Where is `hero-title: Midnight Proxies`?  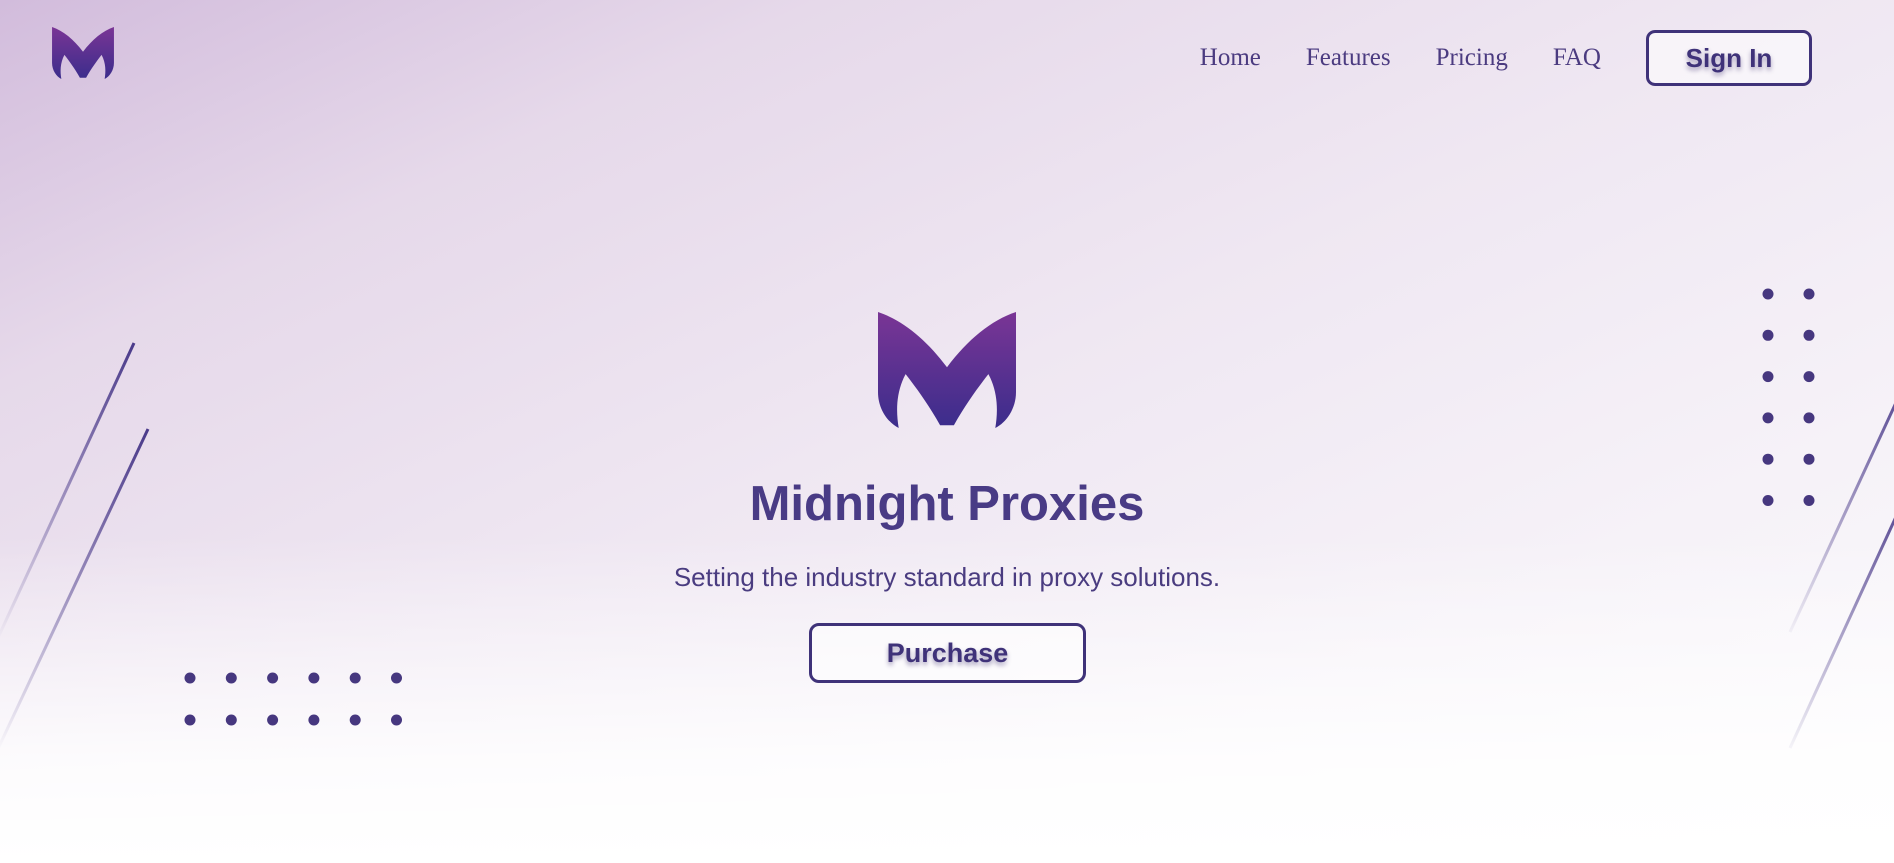 hero-title: Midnight Proxies is located at coordinates (947, 504).